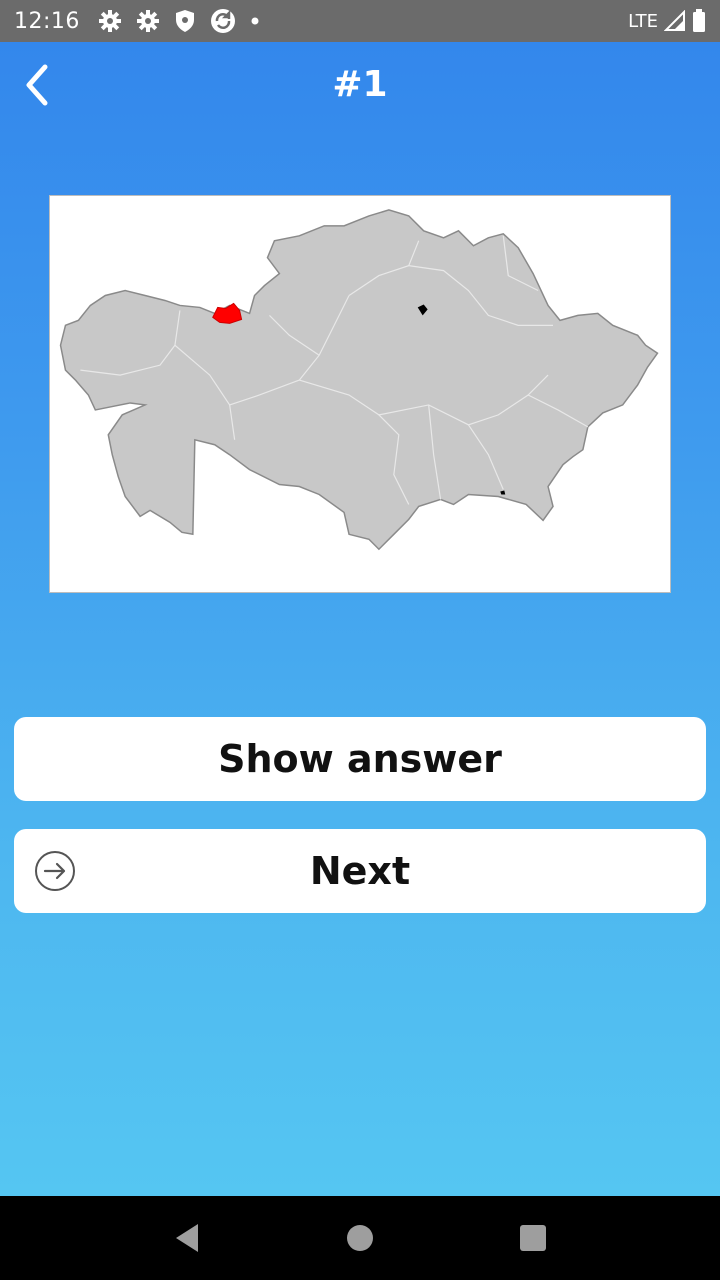  Describe the element at coordinates (55, 871) in the screenshot. I see `arrow-right-circle-icon` at that location.